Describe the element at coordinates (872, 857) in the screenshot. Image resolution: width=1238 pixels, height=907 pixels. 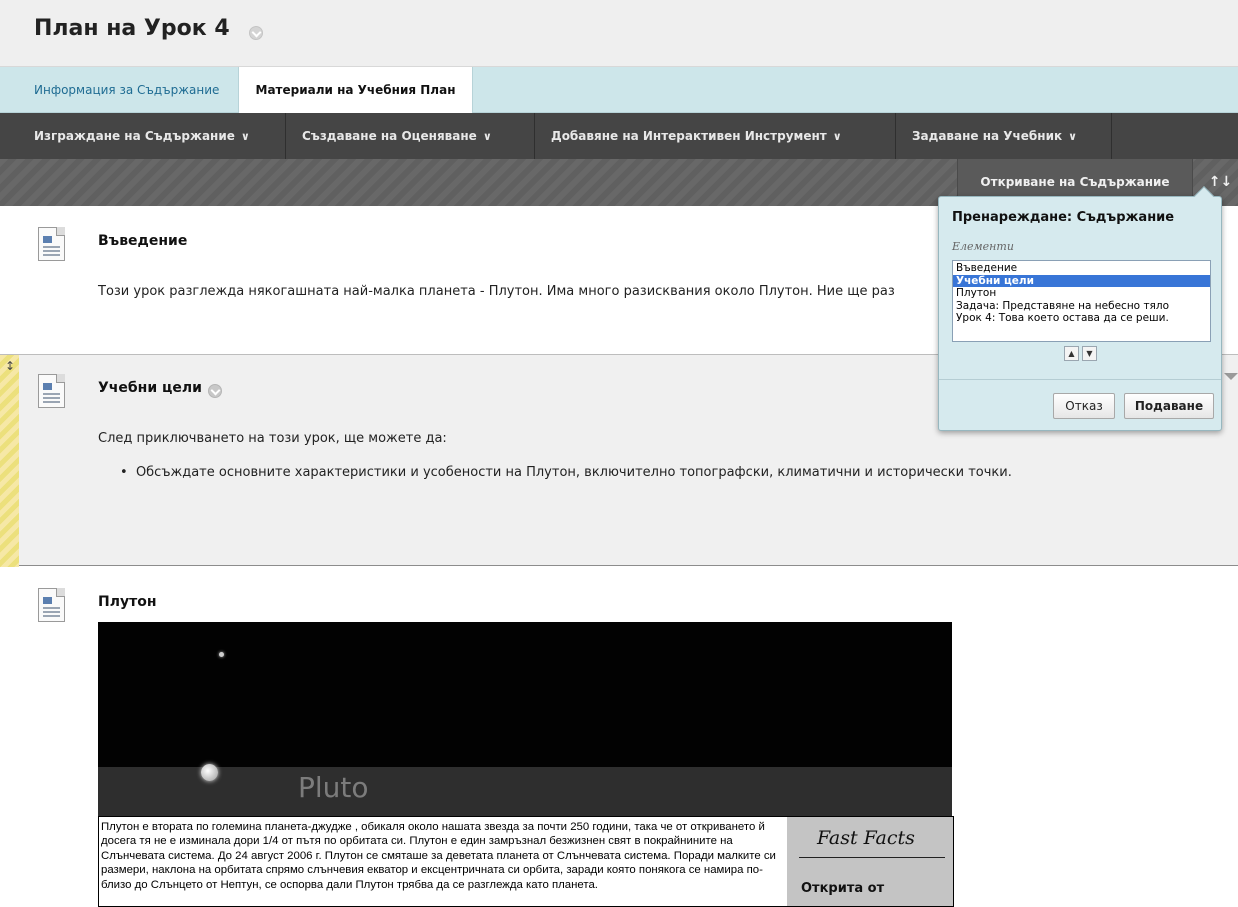
I see `divider` at that location.